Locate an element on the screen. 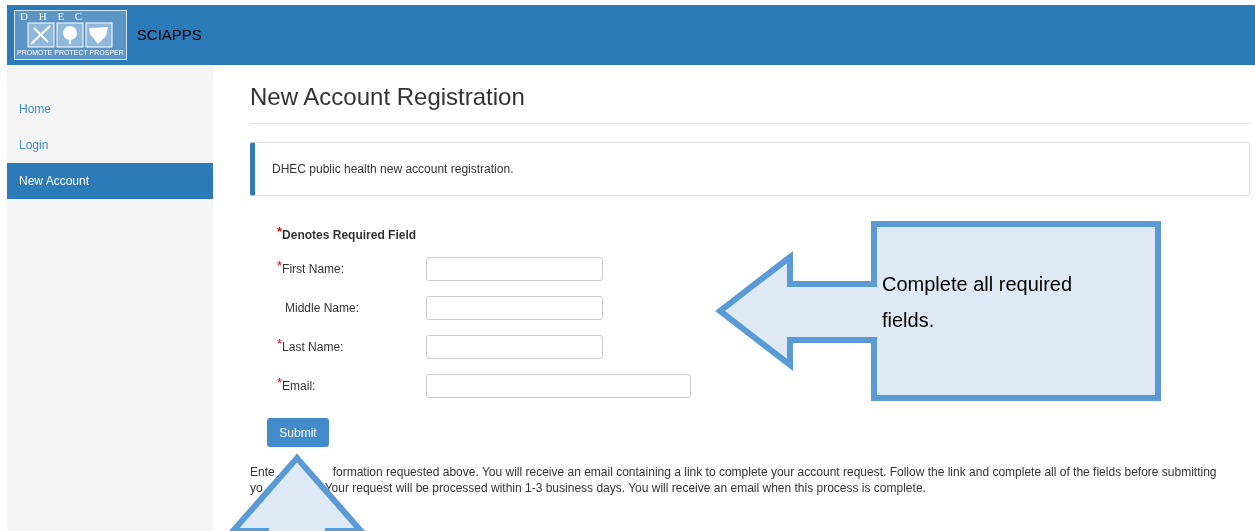 This screenshot has height=531, width=1255. field-label: First Name: is located at coordinates (313, 269).